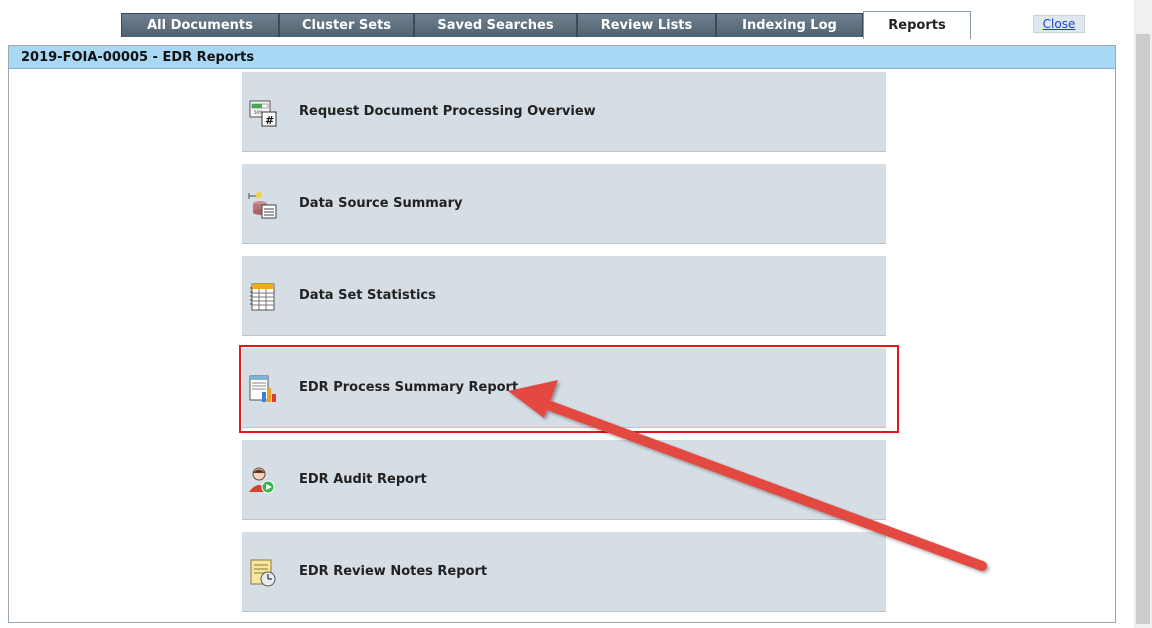  What do you see at coordinates (447, 111) in the screenshot?
I see `report-label: Request Document Processing Overview` at bounding box center [447, 111].